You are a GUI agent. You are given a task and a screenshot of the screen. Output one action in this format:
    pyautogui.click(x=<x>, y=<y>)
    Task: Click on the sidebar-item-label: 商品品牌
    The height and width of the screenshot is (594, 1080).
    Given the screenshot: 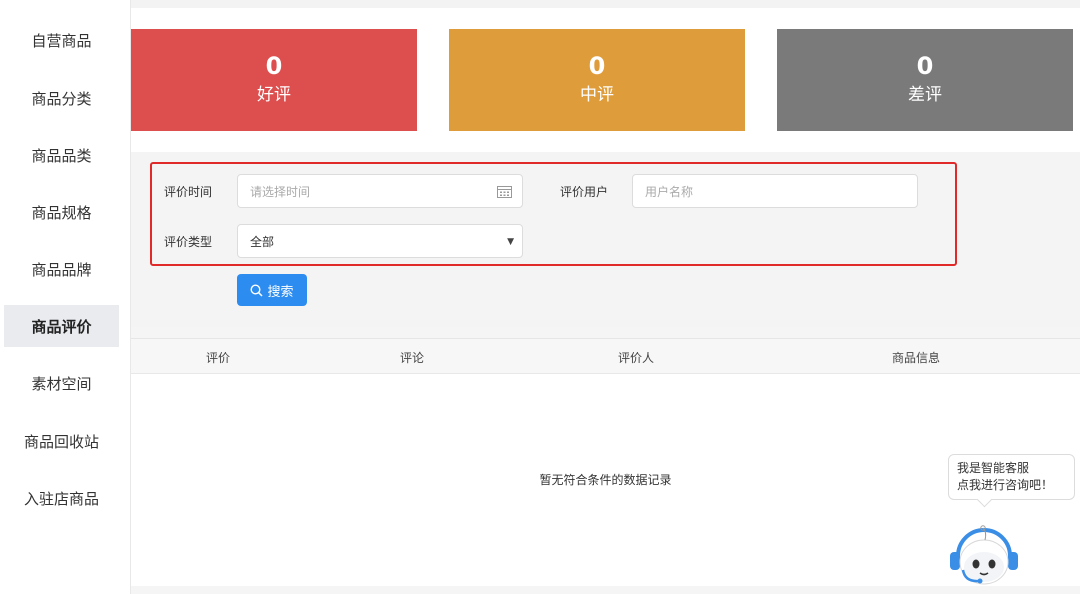 What is the action you would take?
    pyautogui.click(x=61, y=269)
    